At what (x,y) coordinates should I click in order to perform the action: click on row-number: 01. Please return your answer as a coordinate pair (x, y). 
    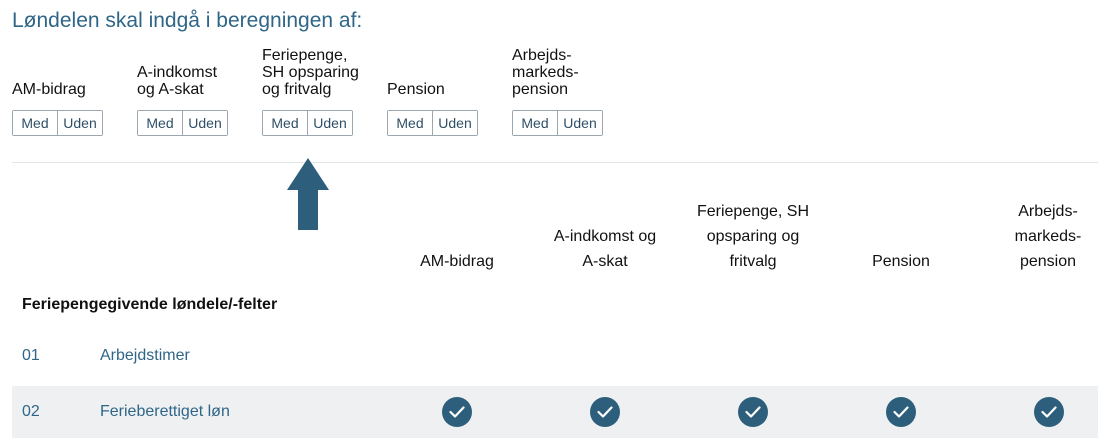
    Looking at the image, I should click on (31, 355).